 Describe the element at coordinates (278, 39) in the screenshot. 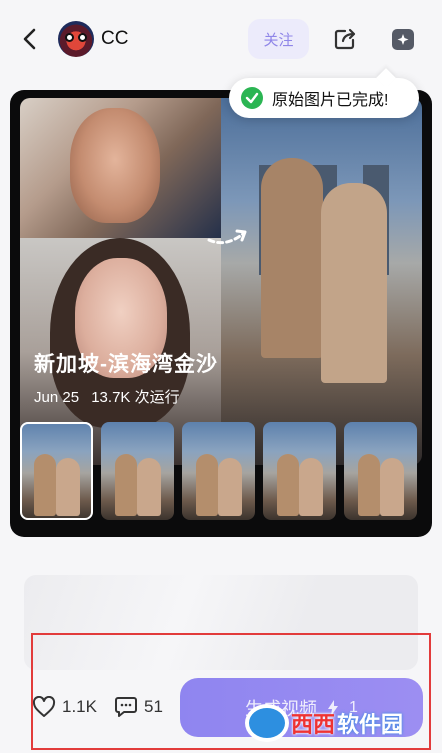

I see `follow-button: 关注` at that location.